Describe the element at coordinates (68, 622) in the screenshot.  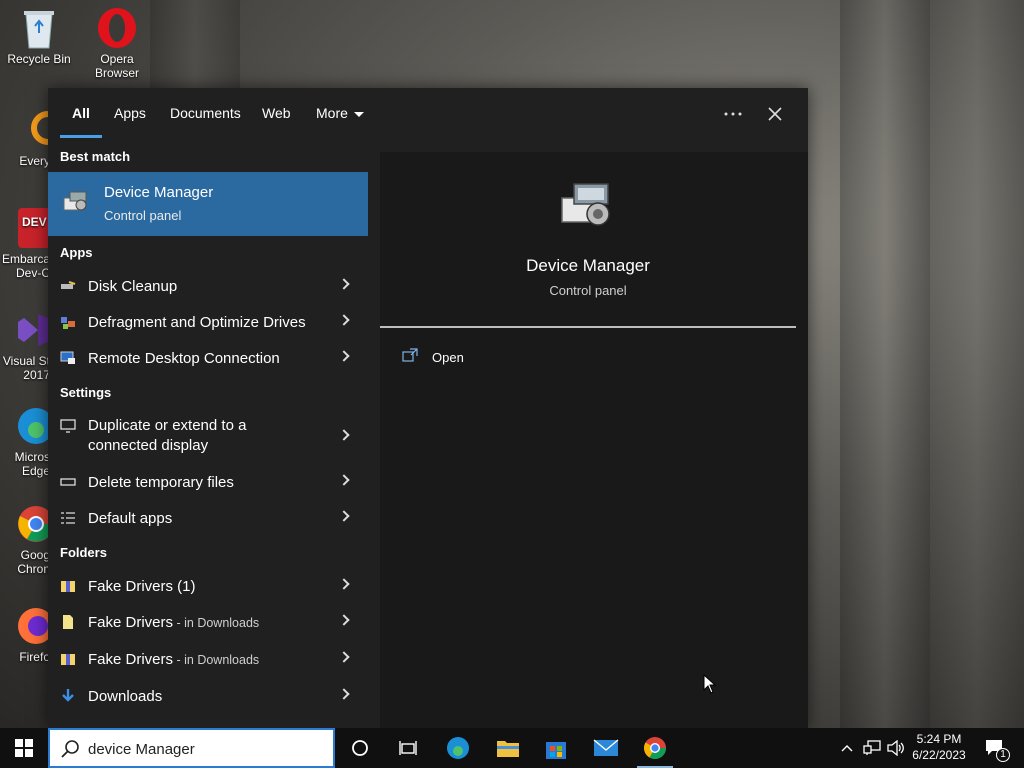
I see `file-icon` at that location.